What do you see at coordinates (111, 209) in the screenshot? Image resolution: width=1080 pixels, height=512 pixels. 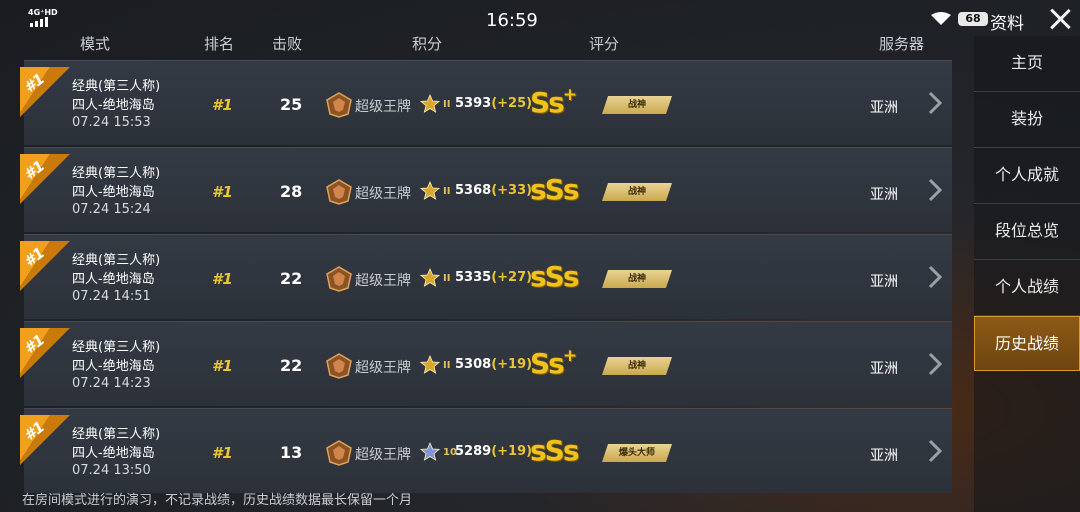 I see `match-time: 07.24 15:24` at bounding box center [111, 209].